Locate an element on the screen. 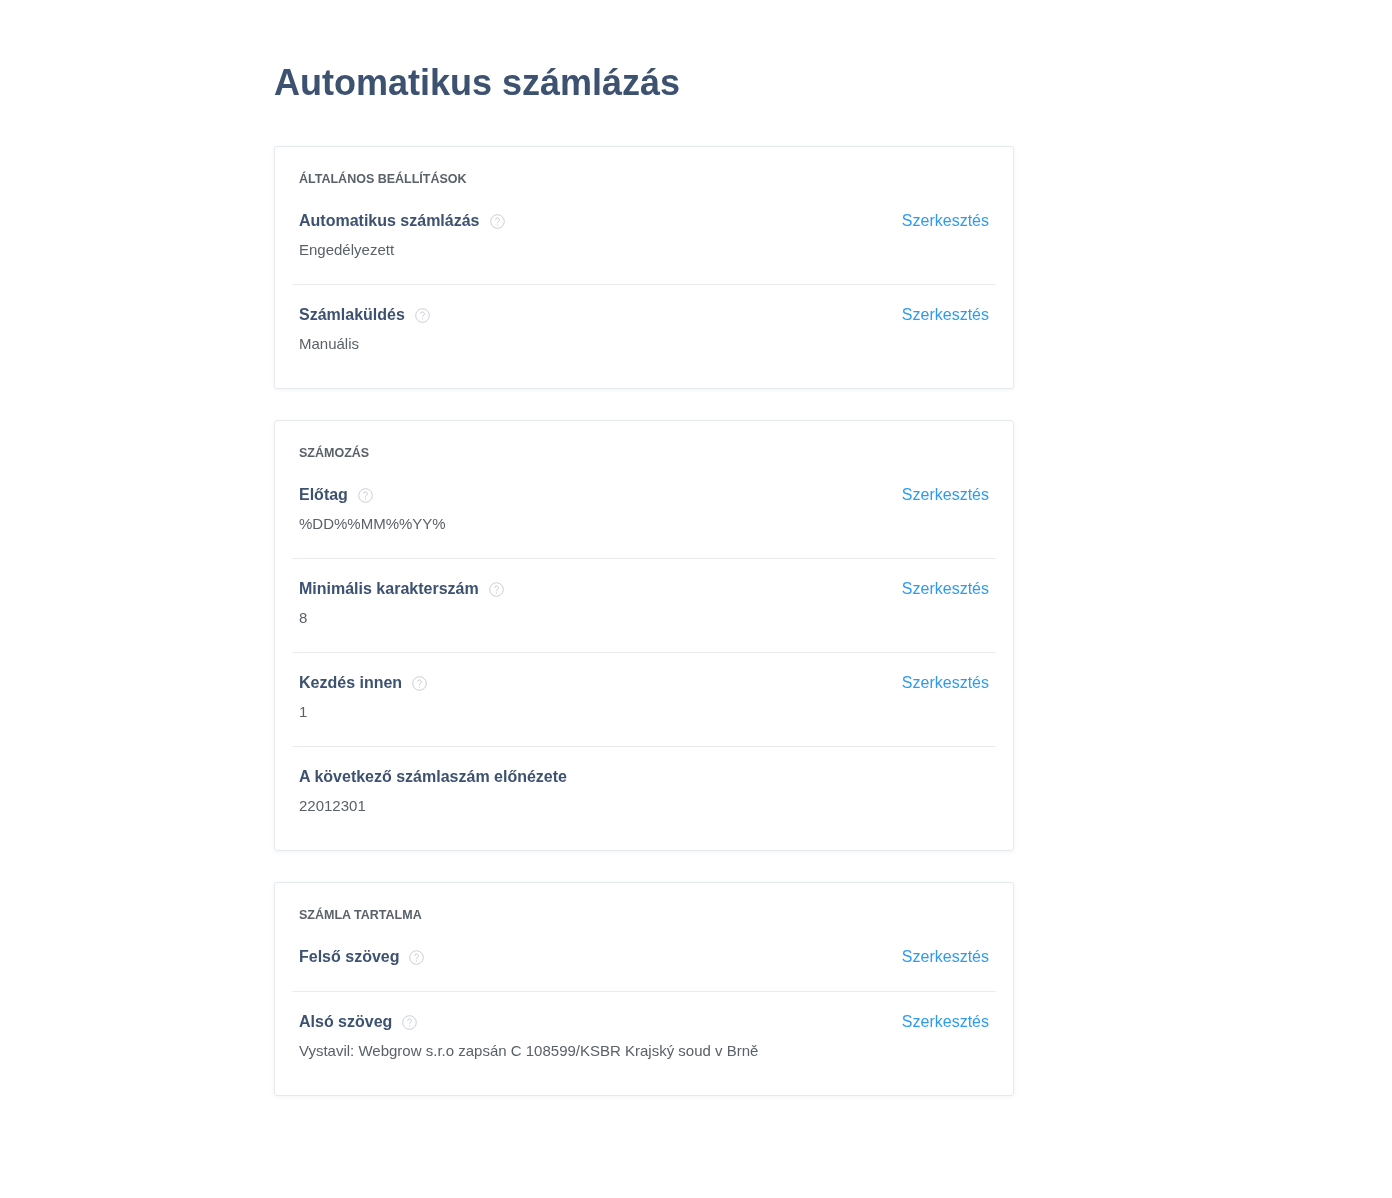 The image size is (1392, 1198). section-title: SZÁMLA TARTALMA is located at coordinates (360, 915).